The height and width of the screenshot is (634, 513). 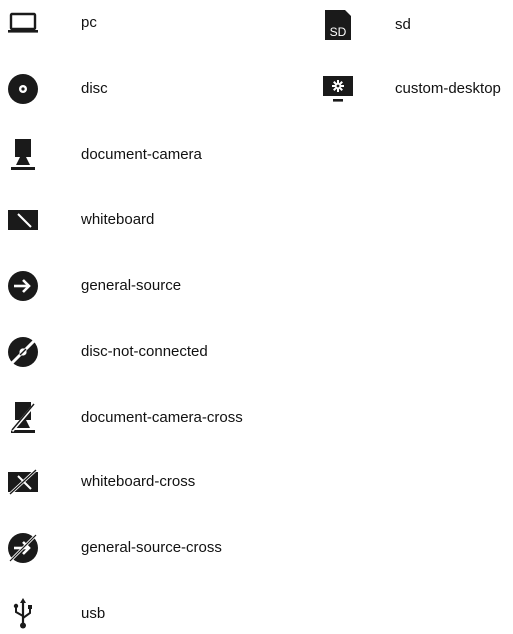 What do you see at coordinates (448, 88) in the screenshot?
I see `icon-label: custom-desktop` at bounding box center [448, 88].